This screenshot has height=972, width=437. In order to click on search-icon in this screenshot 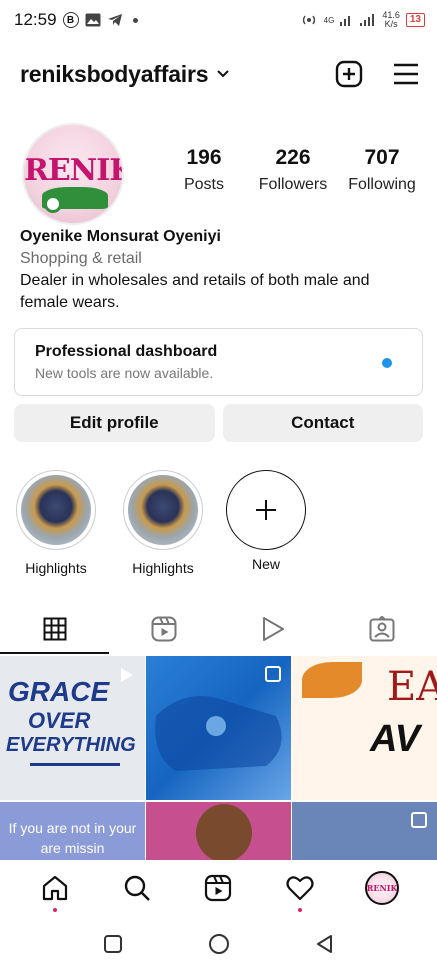, I will do `click(137, 888)`.